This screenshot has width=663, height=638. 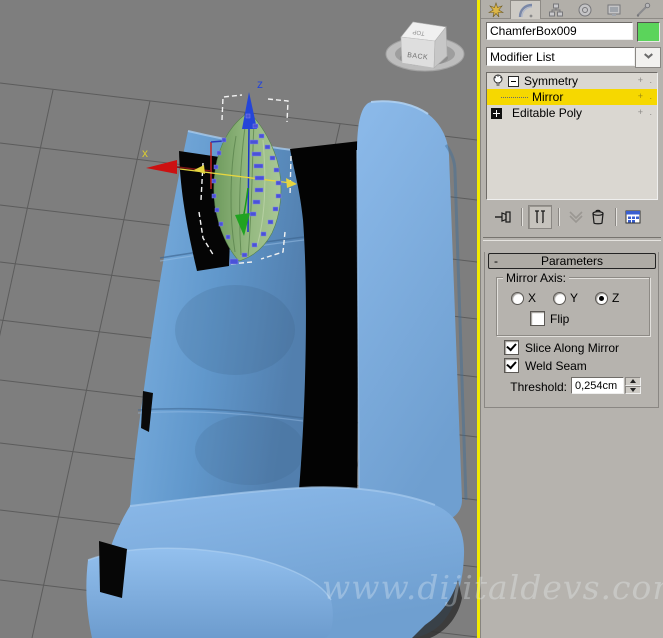 What do you see at coordinates (513, 81) in the screenshot?
I see `collapse-box-icon` at bounding box center [513, 81].